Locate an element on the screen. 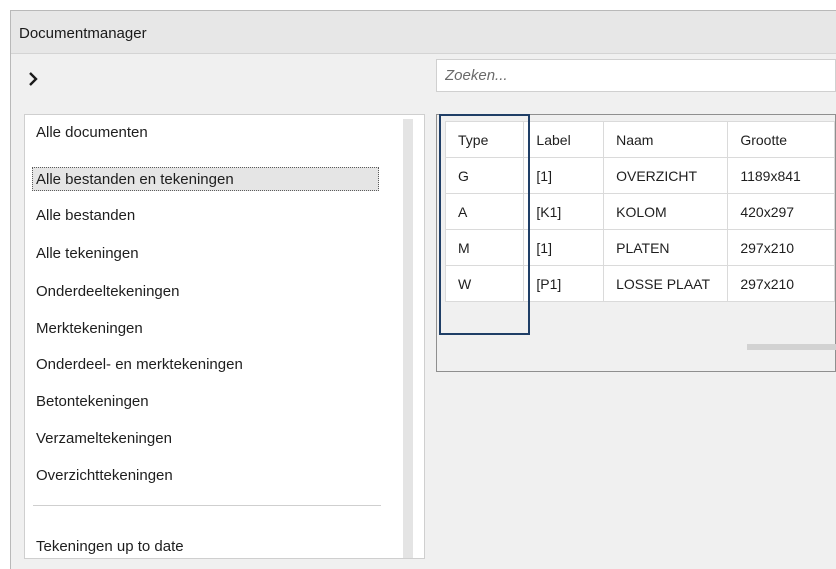 This screenshot has width=836, height=569. table-row: M [1] PLATEN 297x210 is located at coordinates (639, 247).